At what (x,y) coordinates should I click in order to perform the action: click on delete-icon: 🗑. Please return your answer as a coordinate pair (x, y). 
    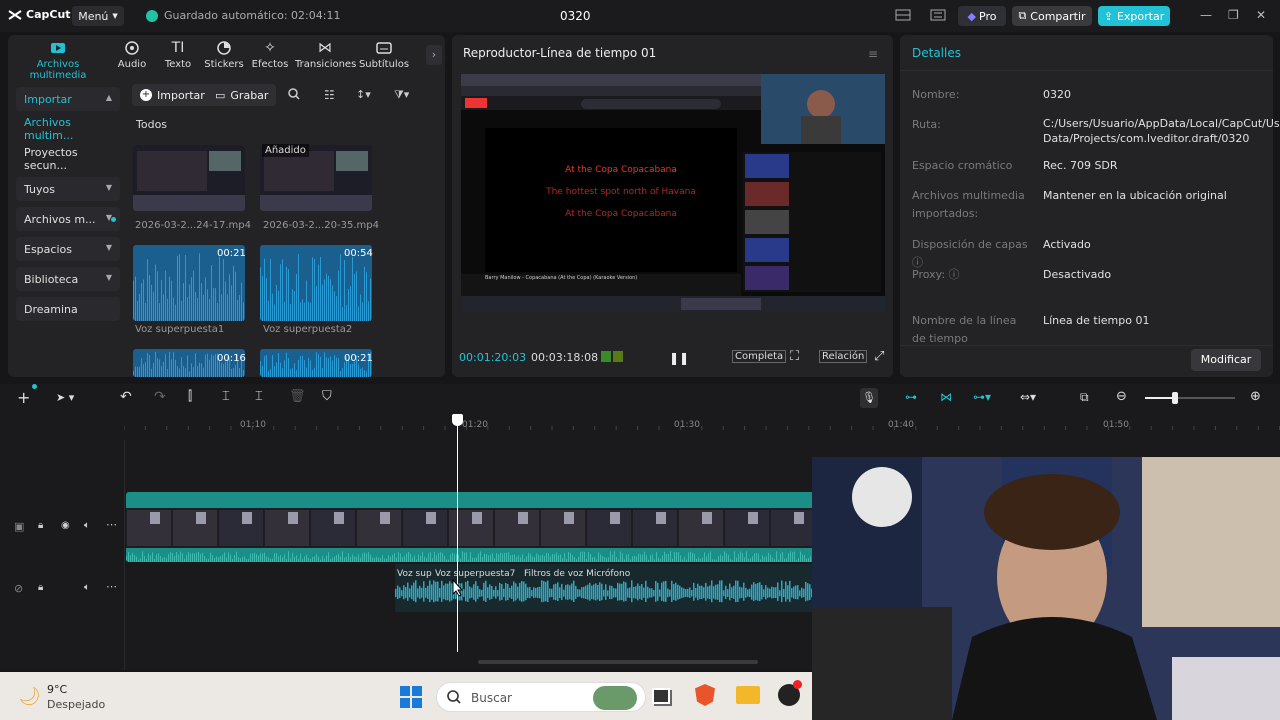
    Looking at the image, I should click on (297, 396).